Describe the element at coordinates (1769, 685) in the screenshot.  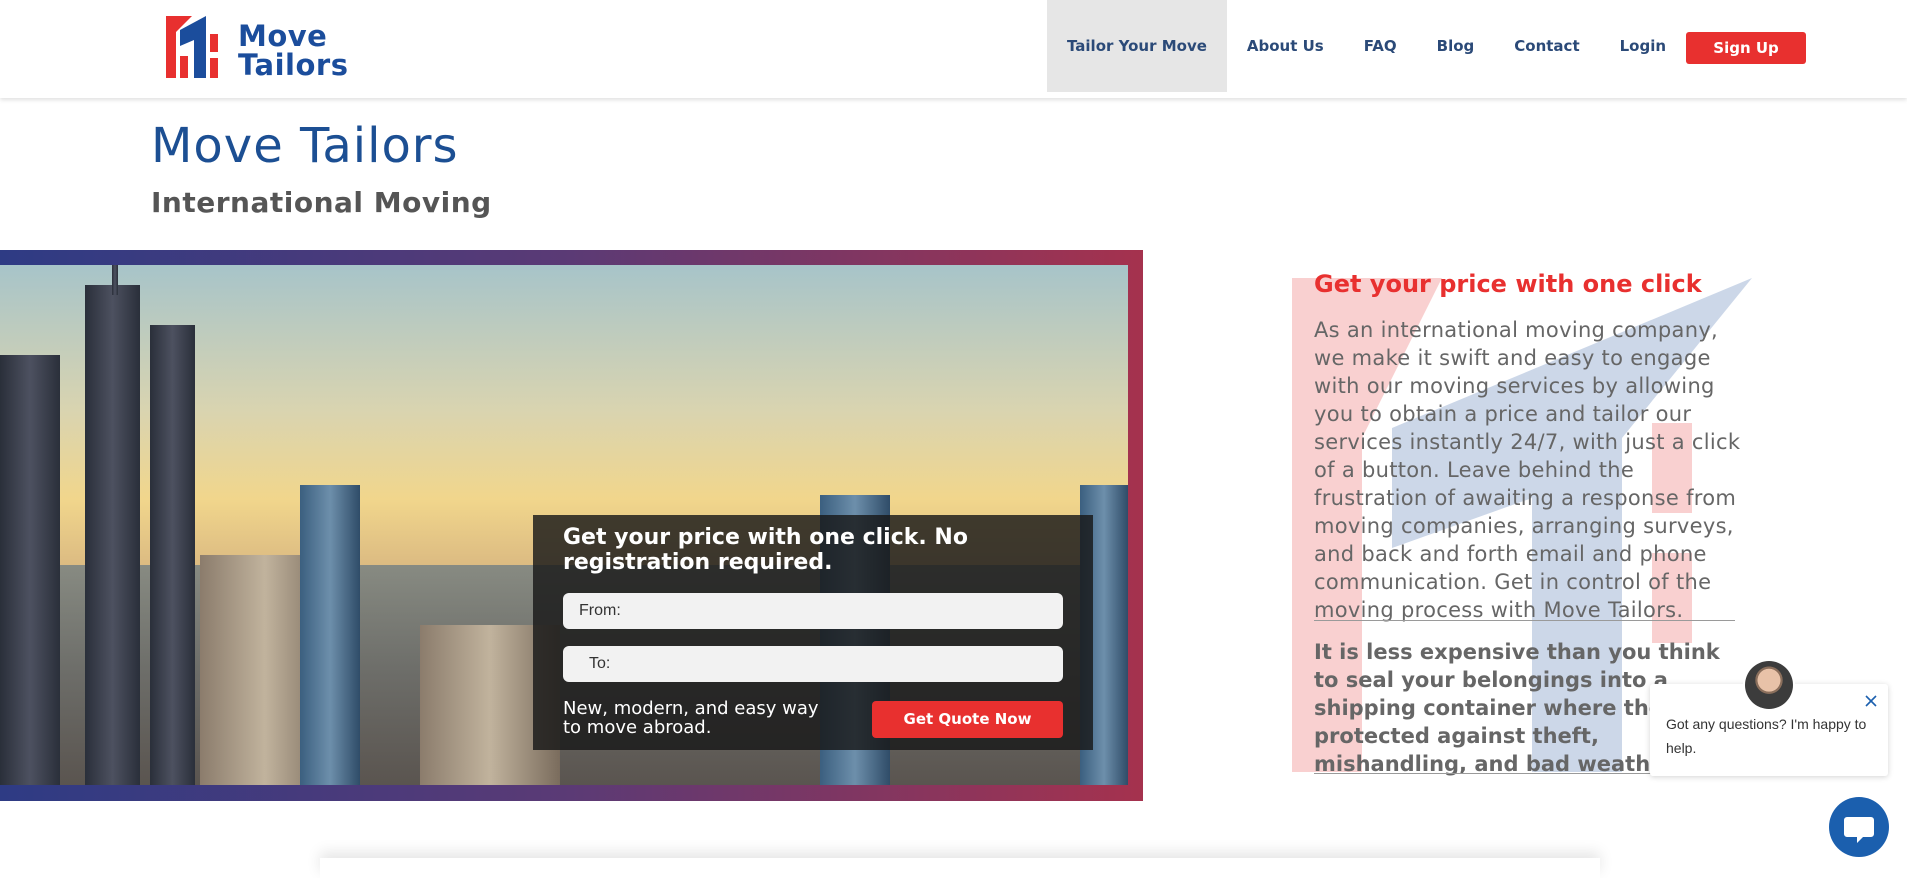
I see `avatar` at that location.